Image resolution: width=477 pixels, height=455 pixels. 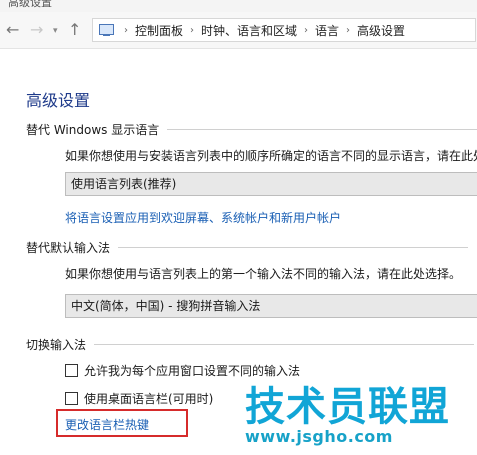 What do you see at coordinates (58, 100) in the screenshot?
I see `page-title: 高级设置` at bounding box center [58, 100].